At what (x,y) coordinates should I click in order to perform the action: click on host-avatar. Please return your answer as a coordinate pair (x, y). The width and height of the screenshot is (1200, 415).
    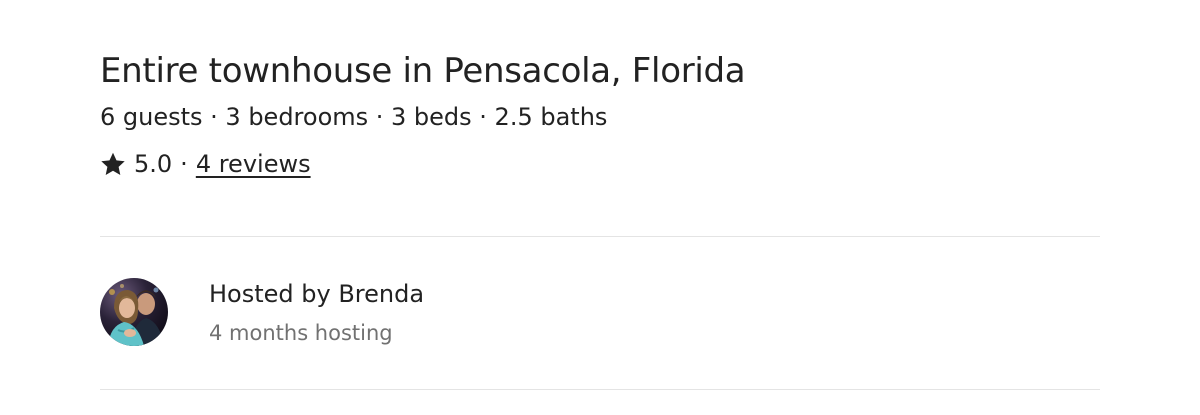
    Looking at the image, I should click on (134, 312).